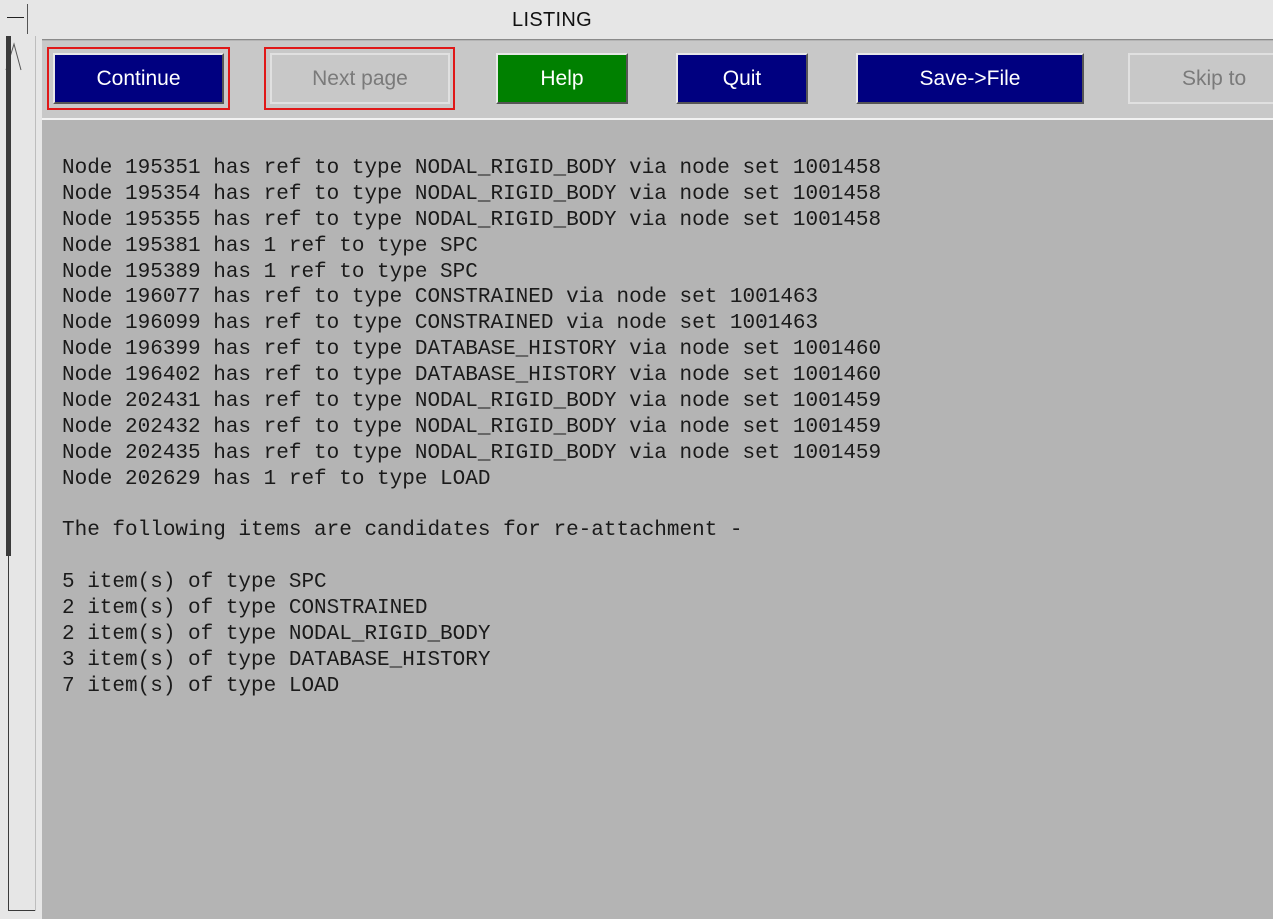 Image resolution: width=1273 pixels, height=919 pixels. I want to click on skip-to-button: Skip to, so click(1200, 78).